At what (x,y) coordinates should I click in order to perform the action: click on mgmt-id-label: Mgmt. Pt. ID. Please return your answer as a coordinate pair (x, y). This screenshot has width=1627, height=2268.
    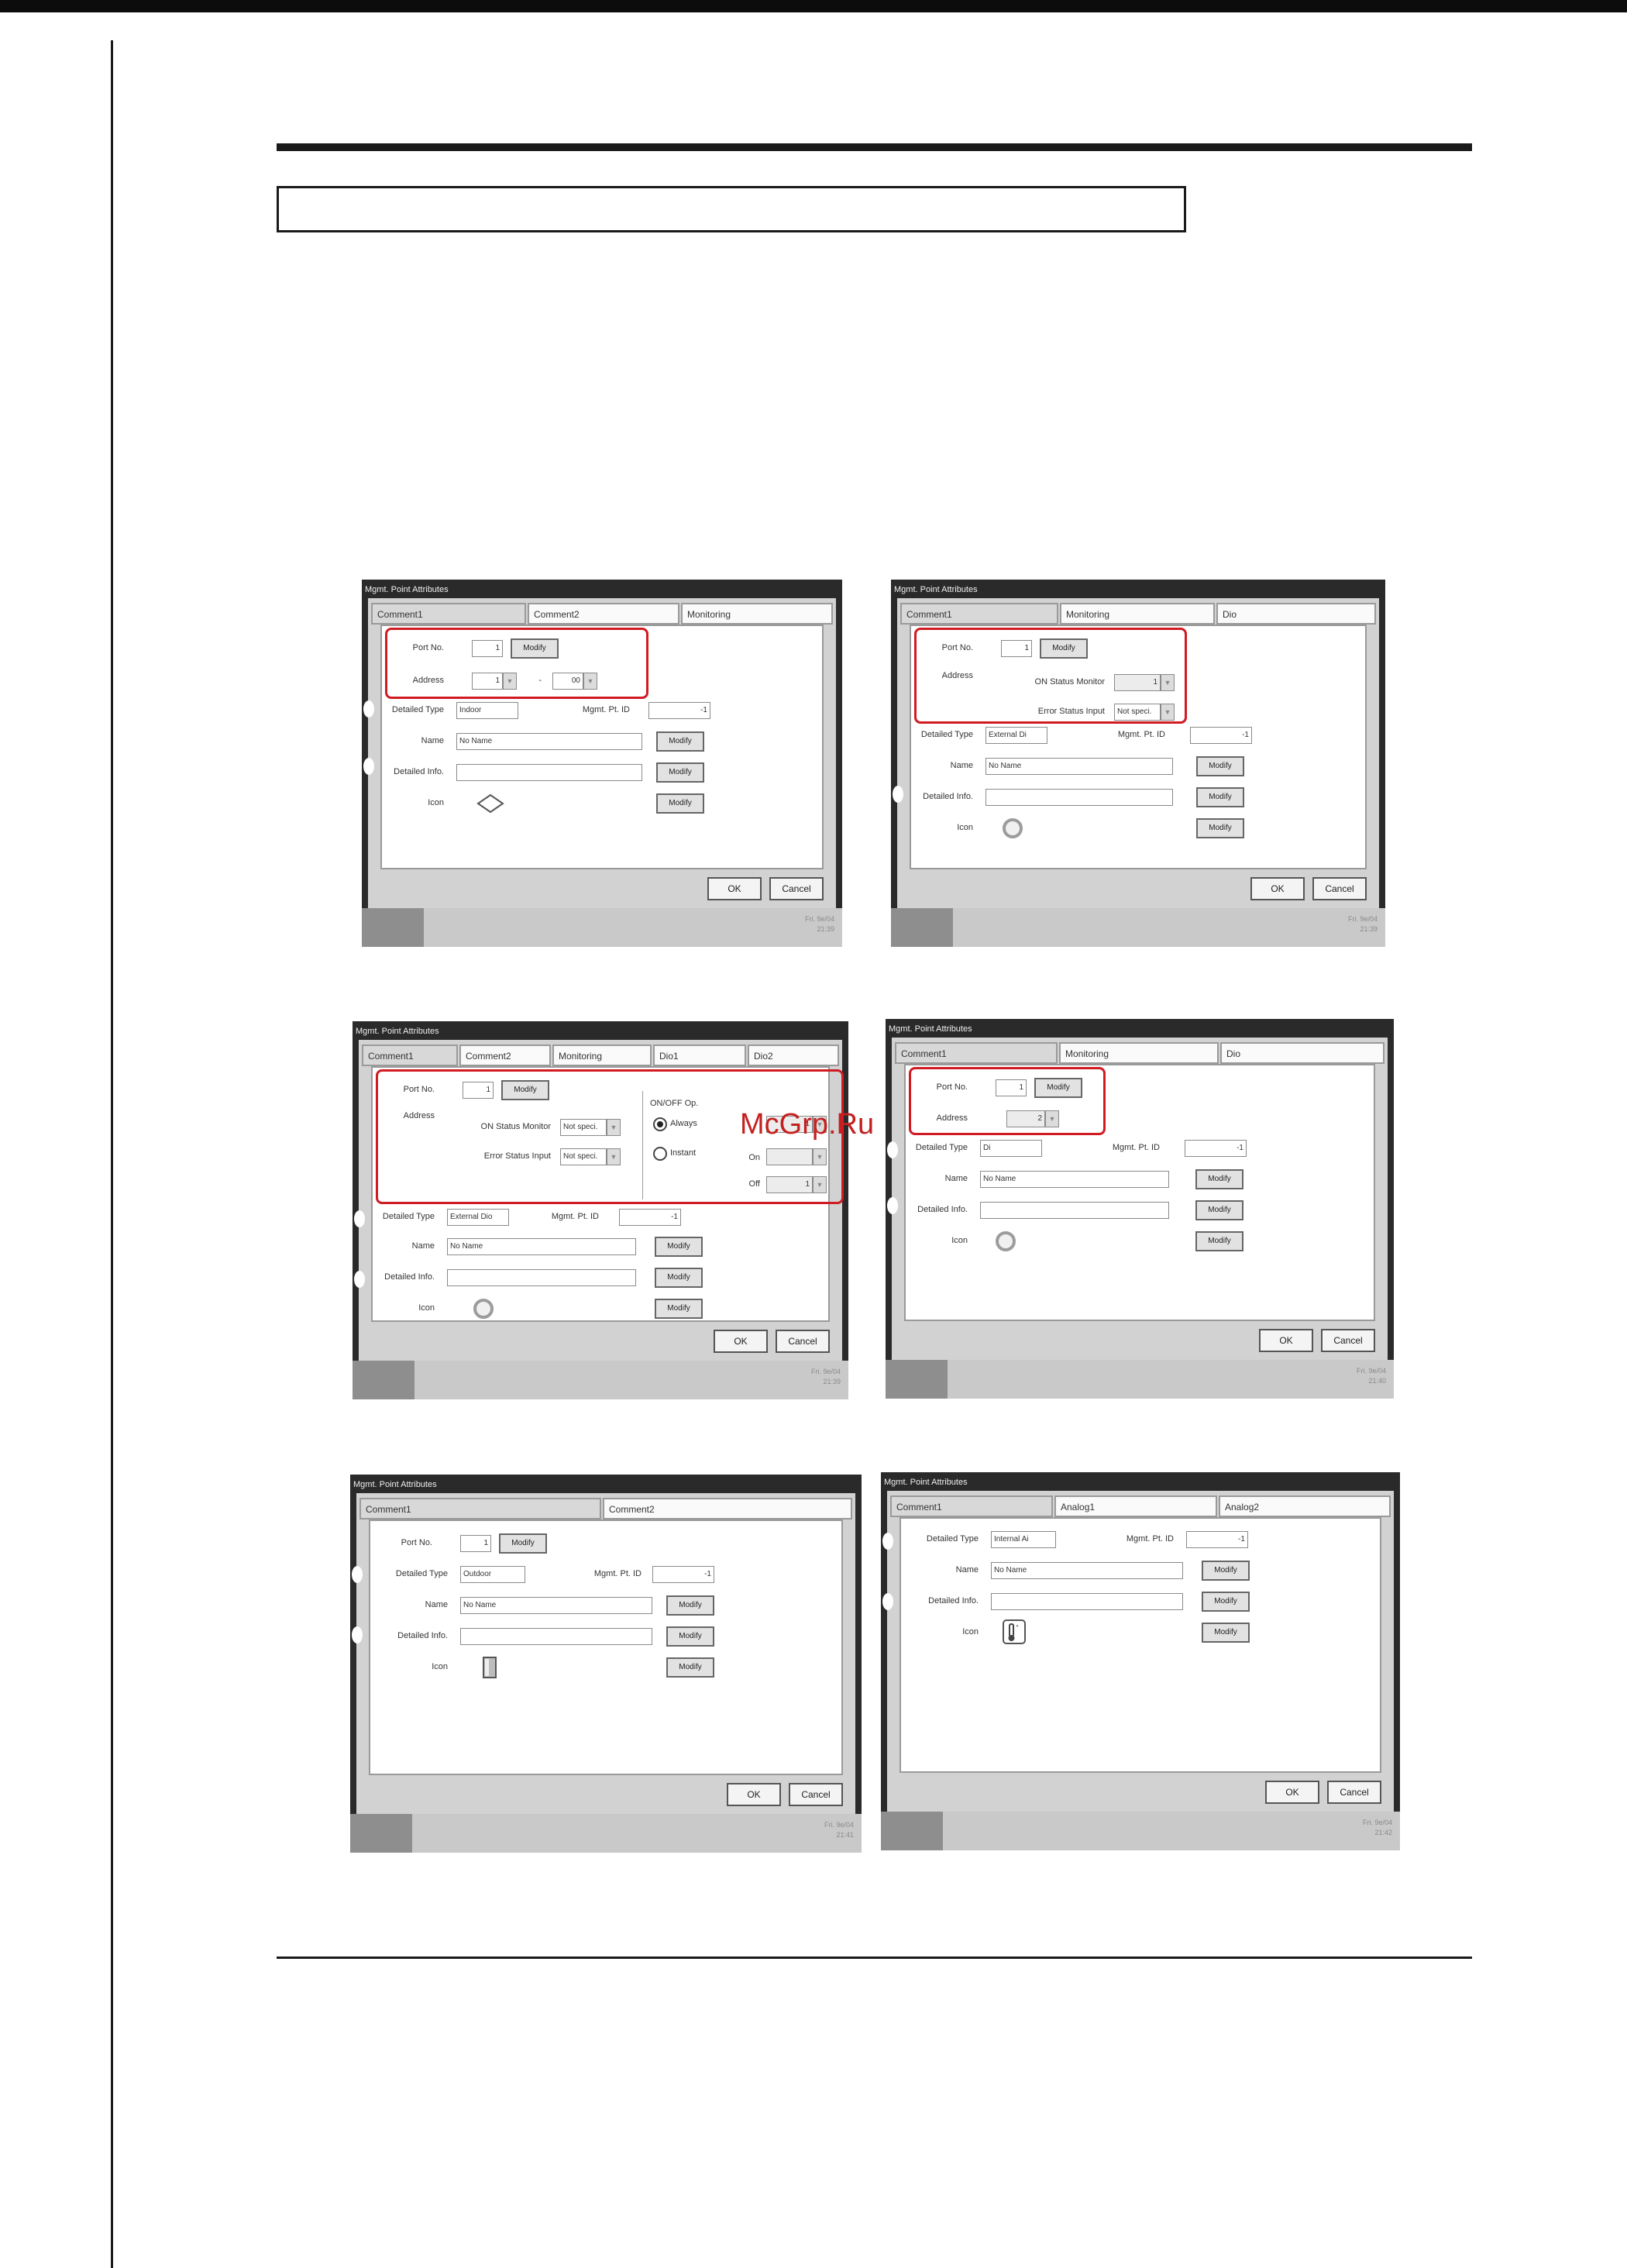
    Looking at the image, I should click on (575, 1216).